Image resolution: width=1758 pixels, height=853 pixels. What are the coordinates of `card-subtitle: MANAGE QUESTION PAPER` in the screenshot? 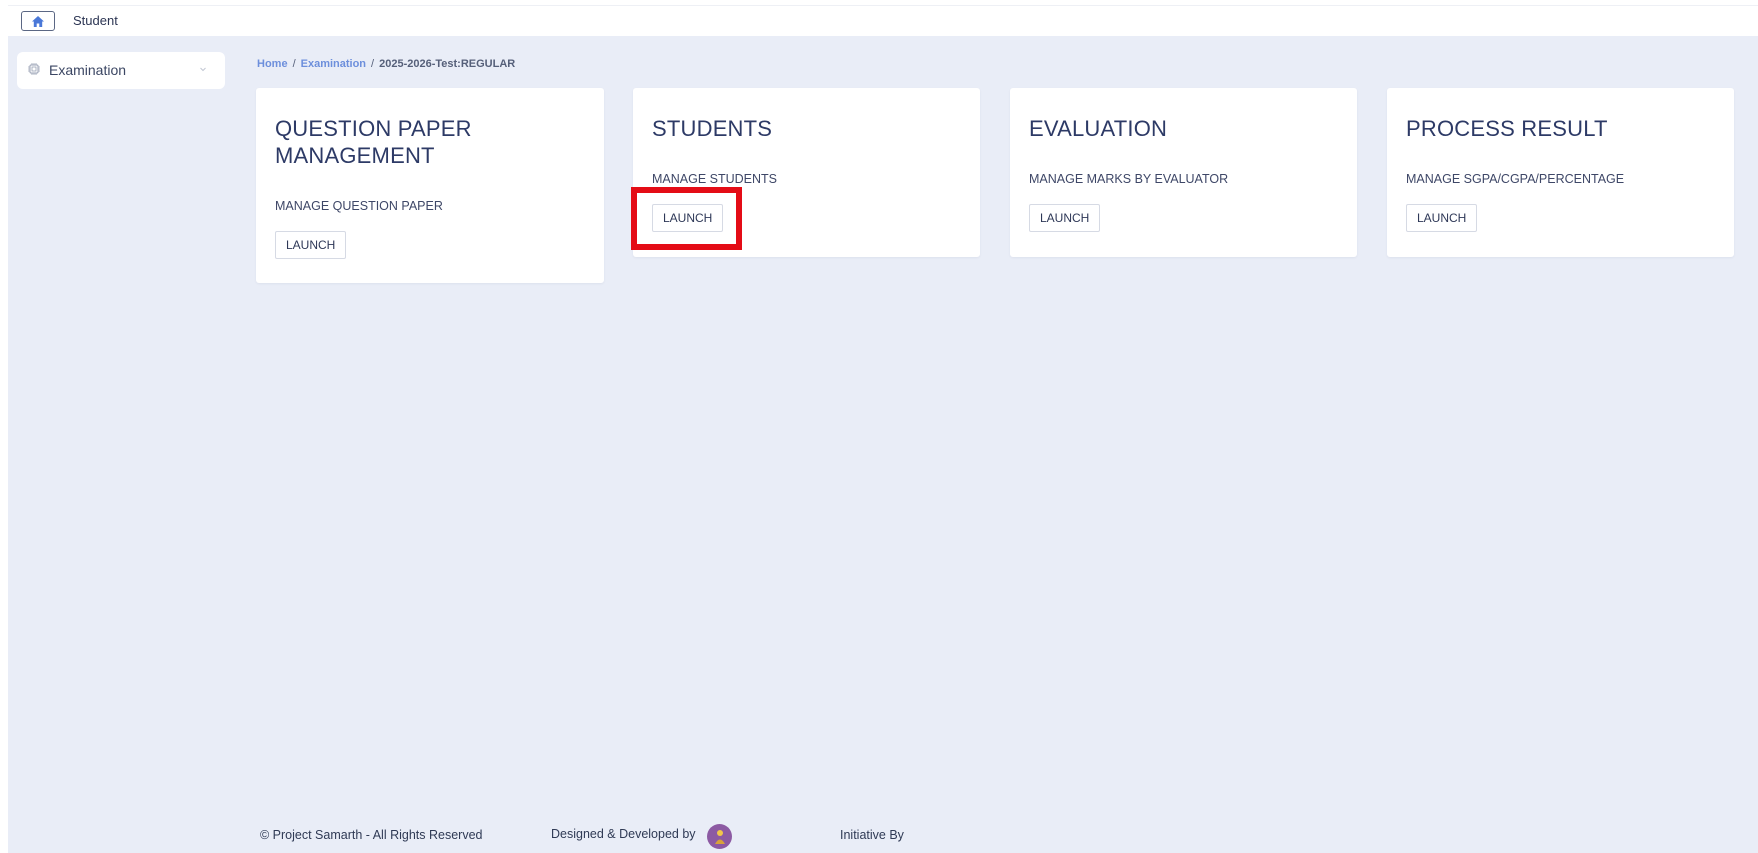 It's located at (359, 206).